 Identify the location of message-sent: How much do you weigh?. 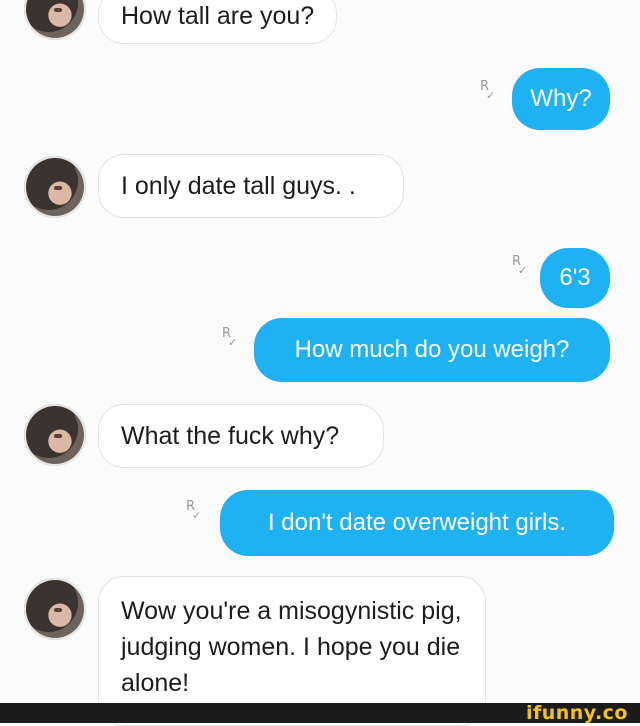
(432, 350).